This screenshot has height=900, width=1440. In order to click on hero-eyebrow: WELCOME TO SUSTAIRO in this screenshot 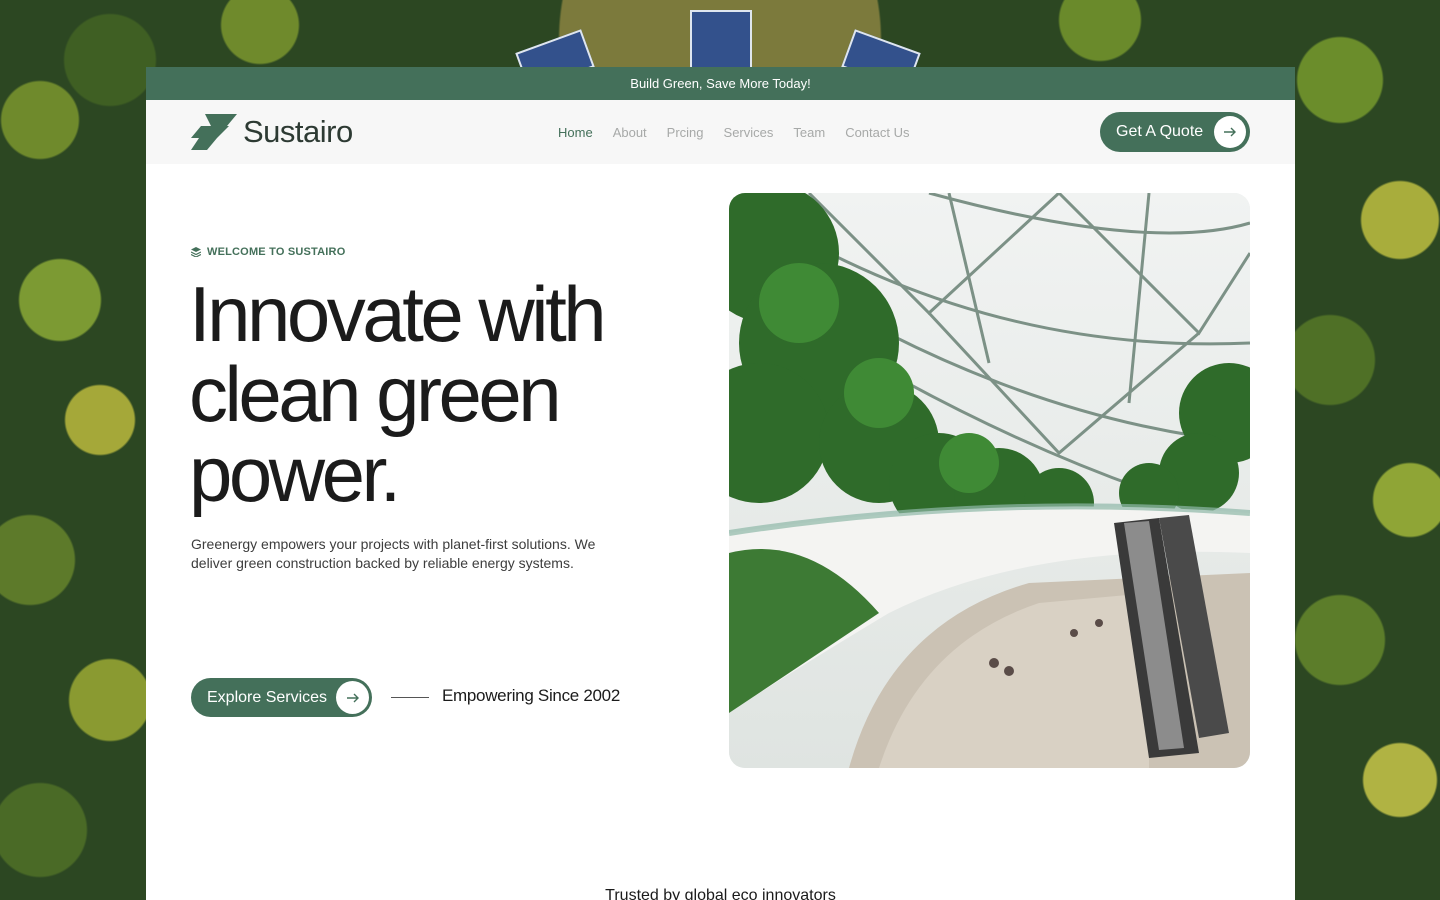, I will do `click(268, 252)`.